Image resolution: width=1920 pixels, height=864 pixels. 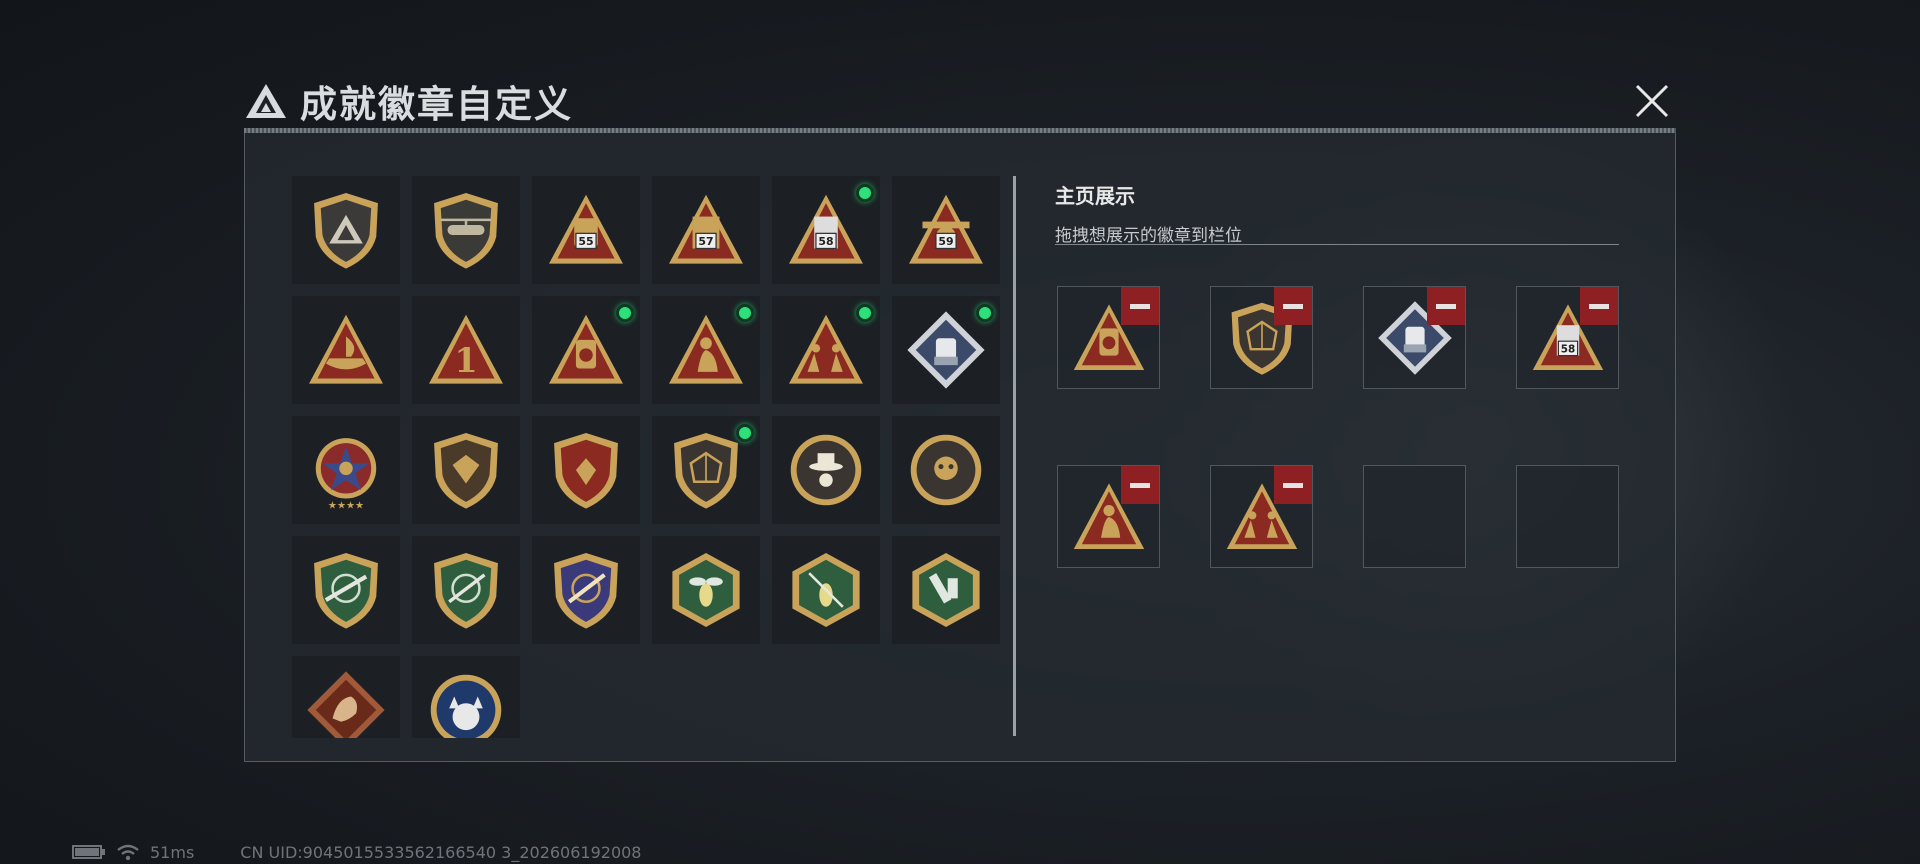 I want to click on shield-crest-icon, so click(x=466, y=471).